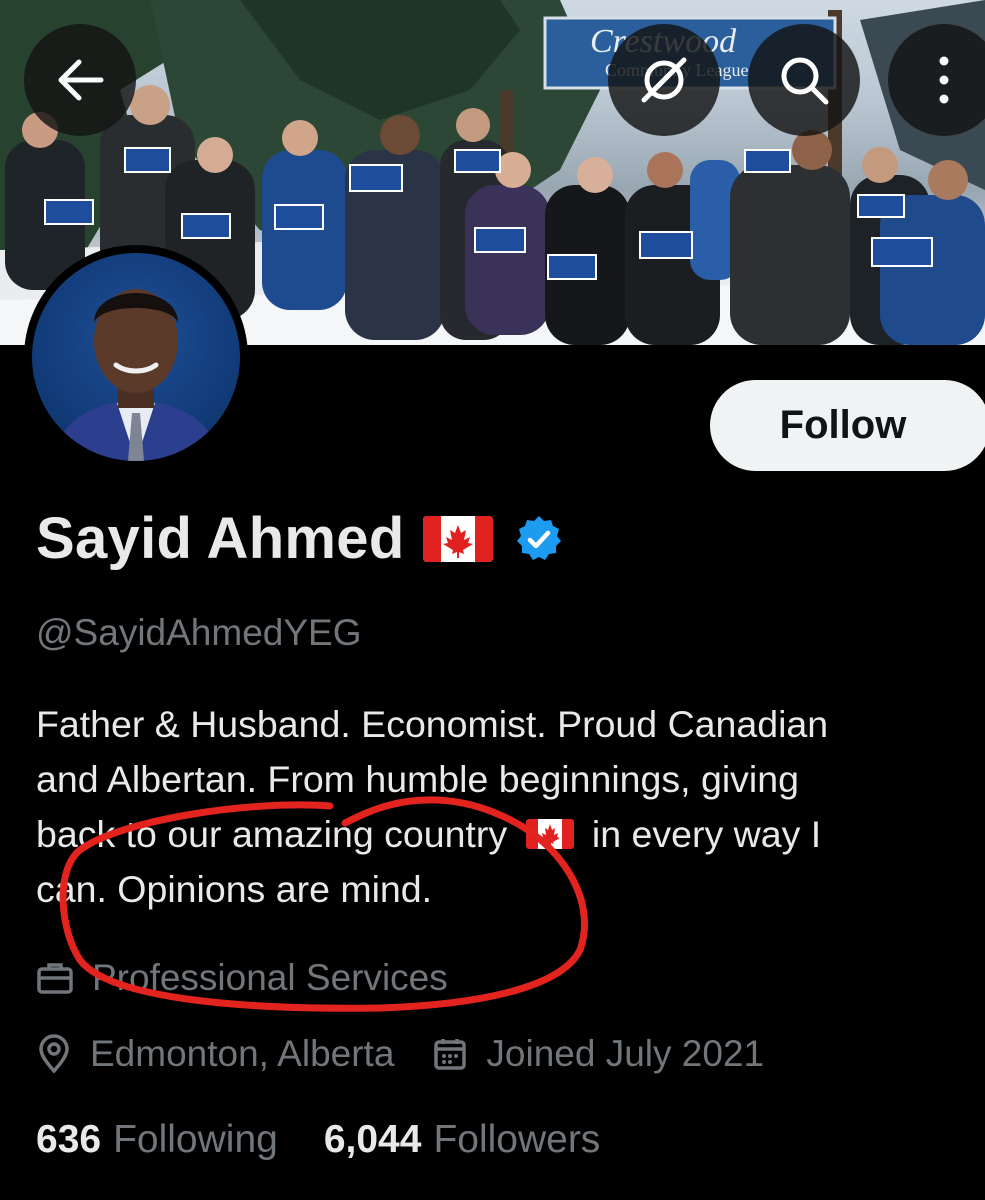 Image resolution: width=985 pixels, height=1200 pixels. I want to click on search-button, so click(804, 80).